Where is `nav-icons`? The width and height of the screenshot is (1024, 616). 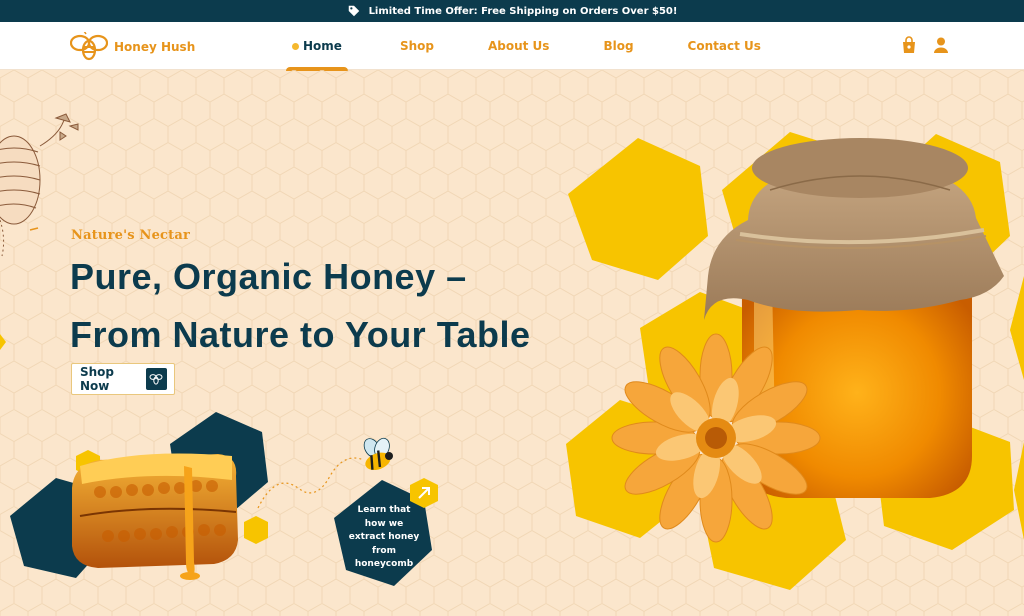 nav-icons is located at coordinates (925, 45).